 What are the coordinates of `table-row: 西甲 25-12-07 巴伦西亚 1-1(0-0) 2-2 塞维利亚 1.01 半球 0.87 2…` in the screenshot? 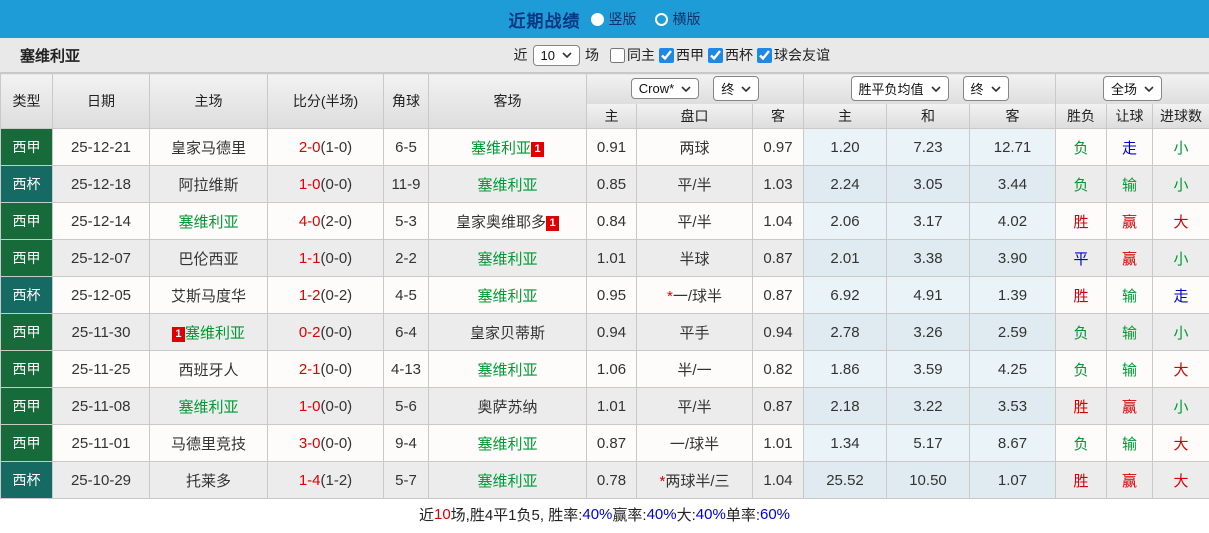 It's located at (604, 258).